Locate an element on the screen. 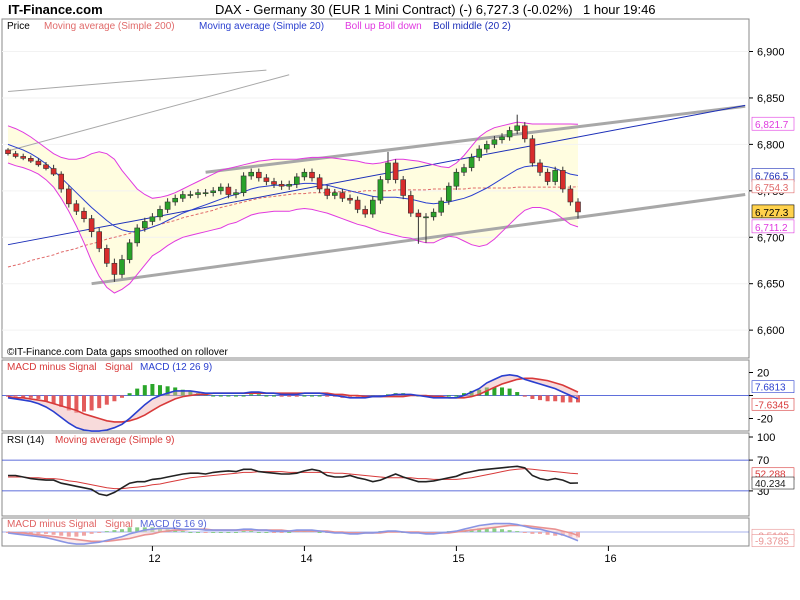 The height and width of the screenshot is (600, 800). macd-last-value-label: -9.3785 is located at coordinates (772, 542).